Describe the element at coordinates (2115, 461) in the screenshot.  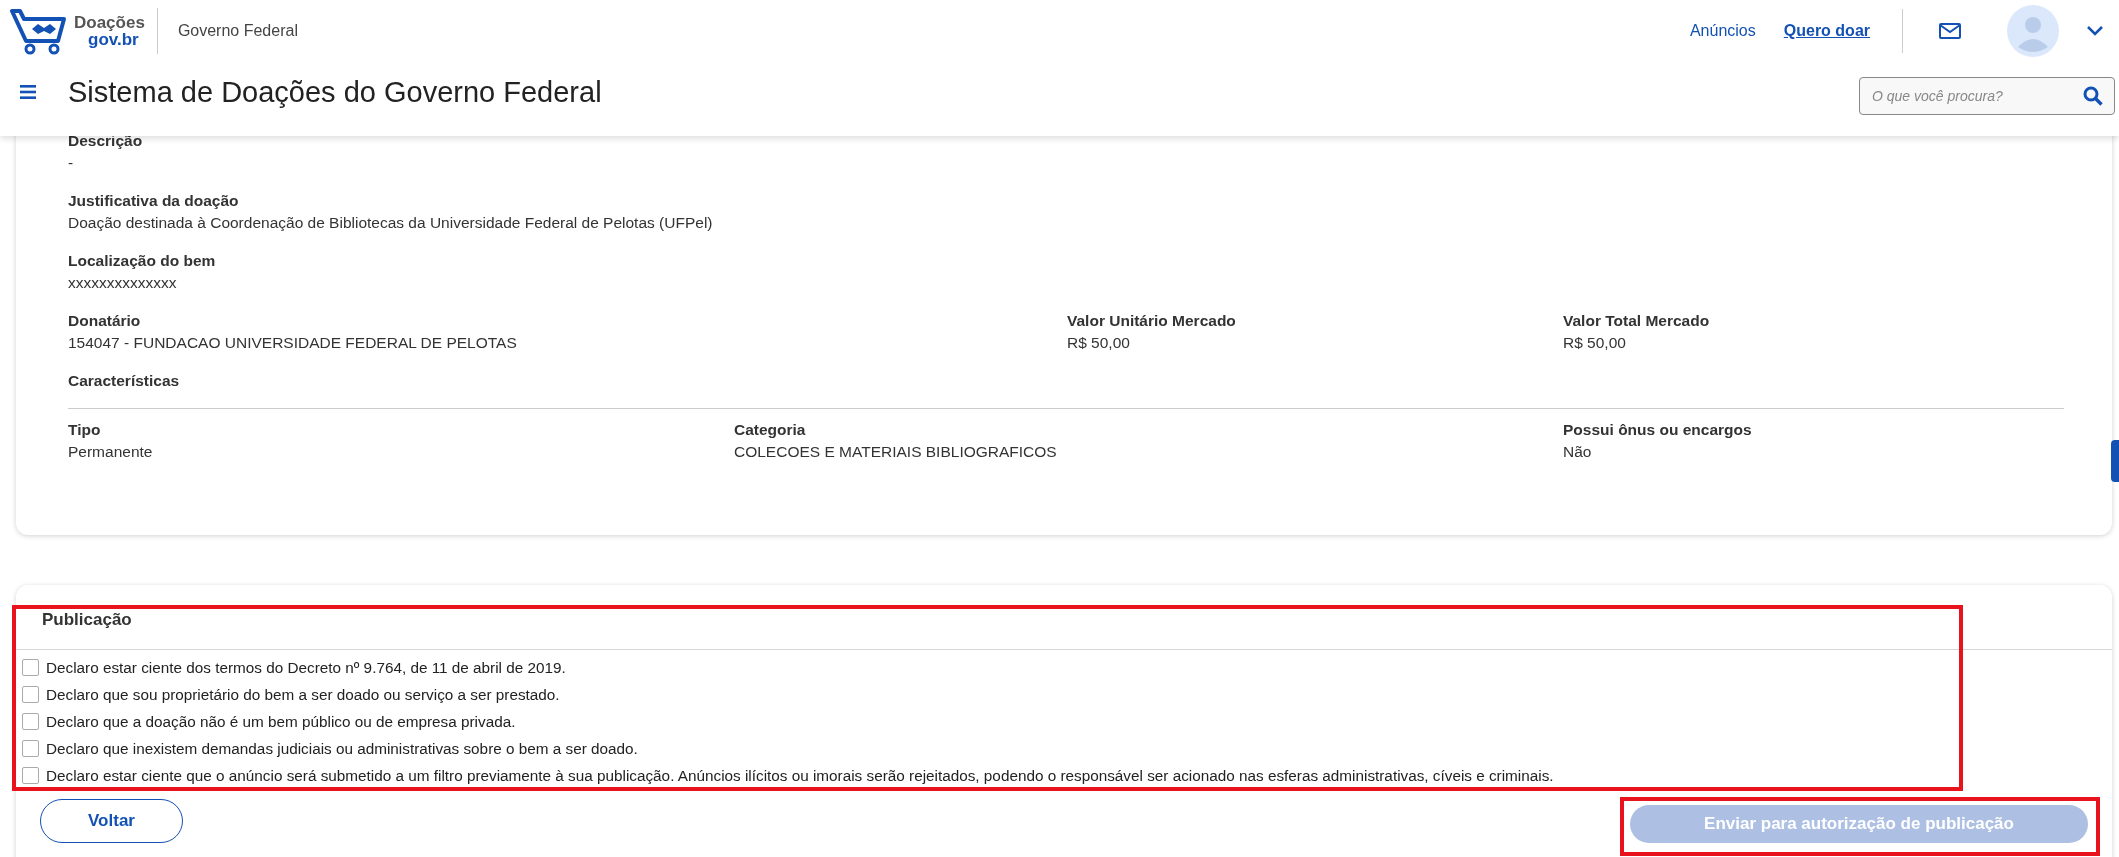
I see `side-tab` at that location.